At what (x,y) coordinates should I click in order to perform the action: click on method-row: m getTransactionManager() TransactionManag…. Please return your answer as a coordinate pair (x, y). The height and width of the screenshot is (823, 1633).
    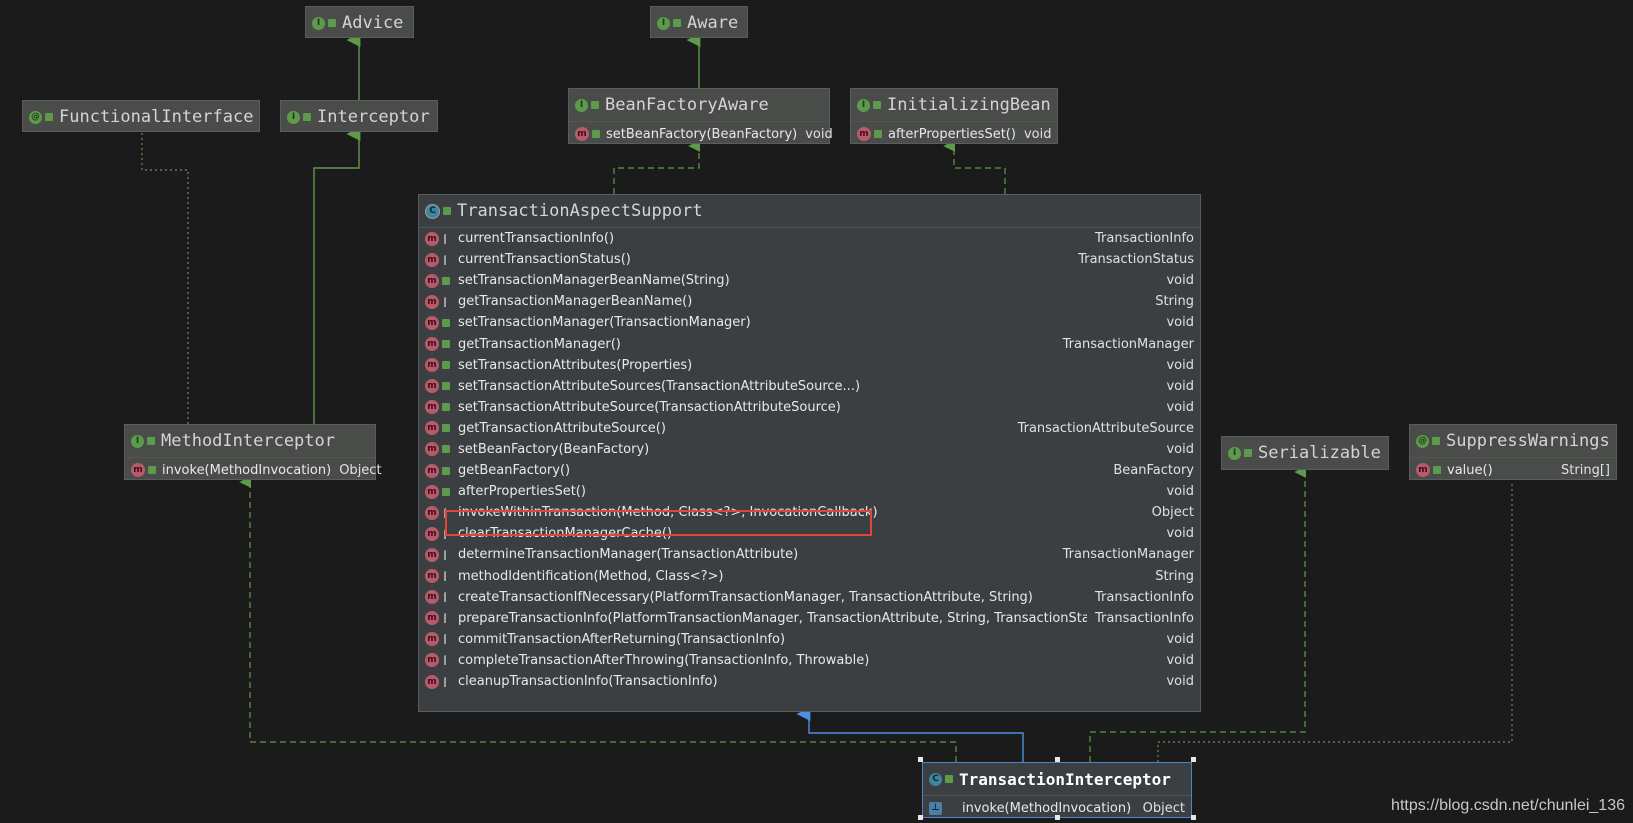
    Looking at the image, I should click on (809, 343).